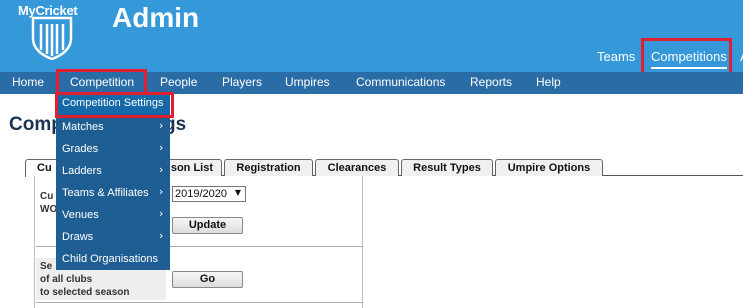  I want to click on tab-result-types: Result Types, so click(447, 167).